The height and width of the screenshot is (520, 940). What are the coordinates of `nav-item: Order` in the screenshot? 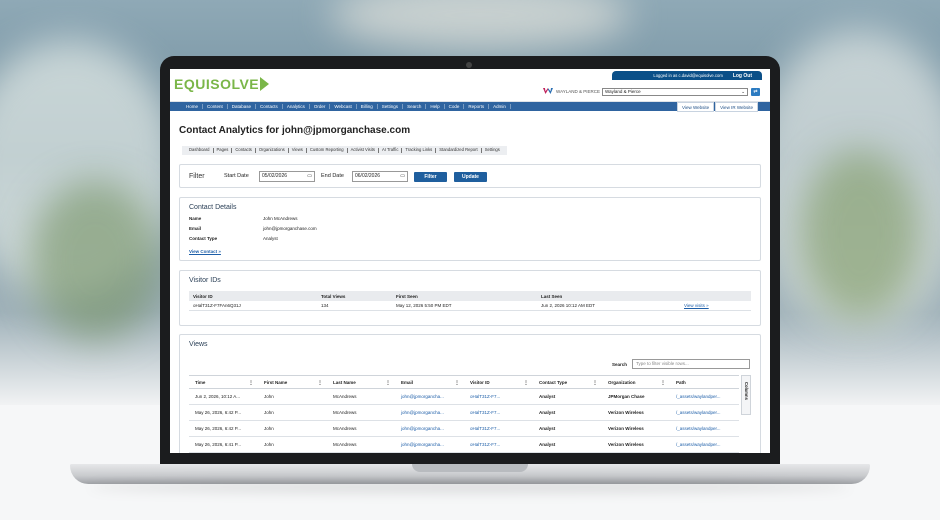 It's located at (320, 106).